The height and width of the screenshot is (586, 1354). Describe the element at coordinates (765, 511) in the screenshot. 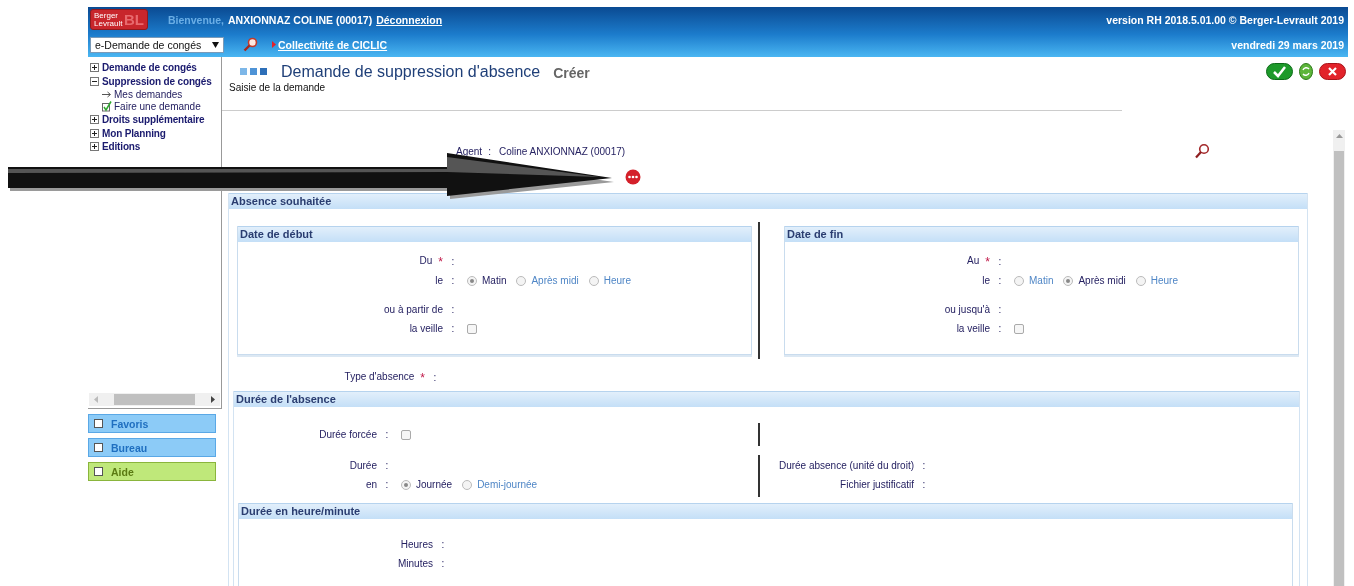

I see `panel-header: Durée en heure/minute` at that location.